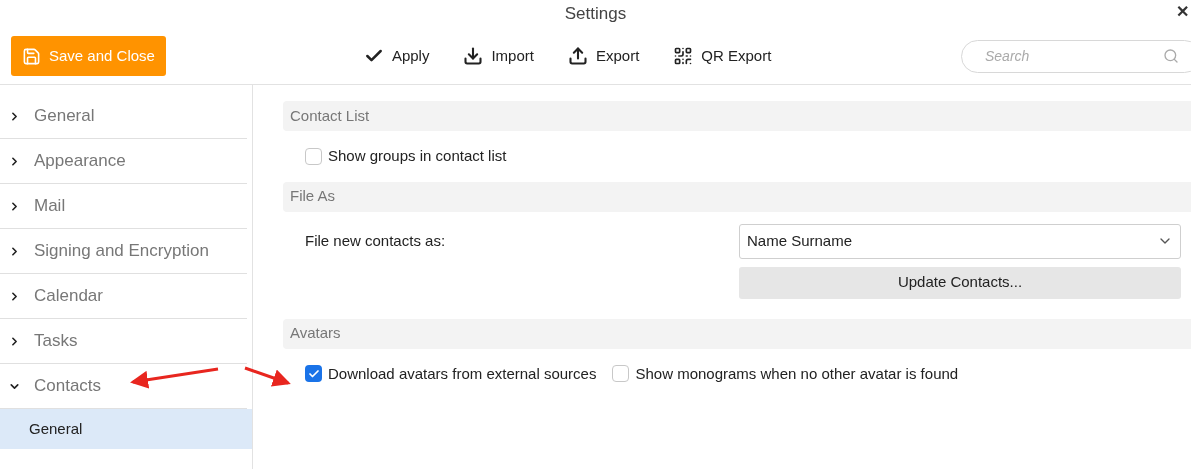 This screenshot has width=1191, height=469. What do you see at coordinates (737, 196) in the screenshot?
I see `section-header: File As` at bounding box center [737, 196].